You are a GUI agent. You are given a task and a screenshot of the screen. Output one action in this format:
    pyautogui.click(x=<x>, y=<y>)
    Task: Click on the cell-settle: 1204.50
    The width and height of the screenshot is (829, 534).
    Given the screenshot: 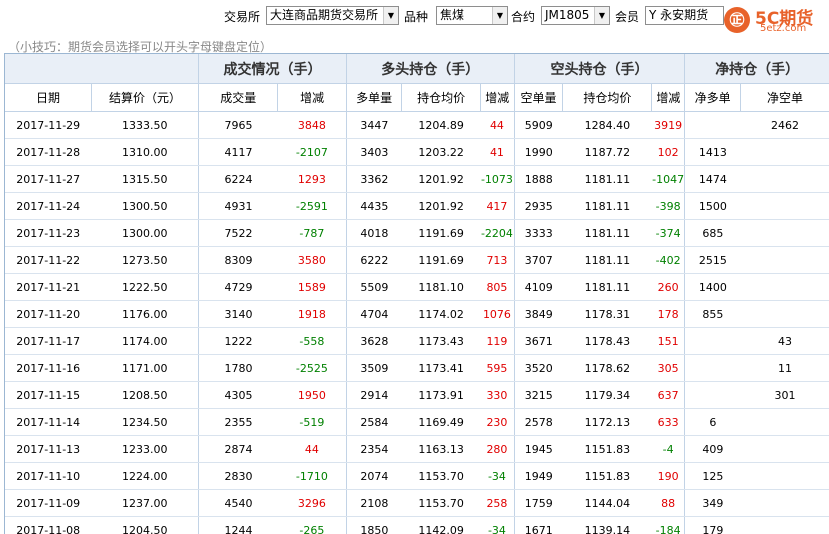 What is the action you would take?
    pyautogui.click(x=144, y=525)
    